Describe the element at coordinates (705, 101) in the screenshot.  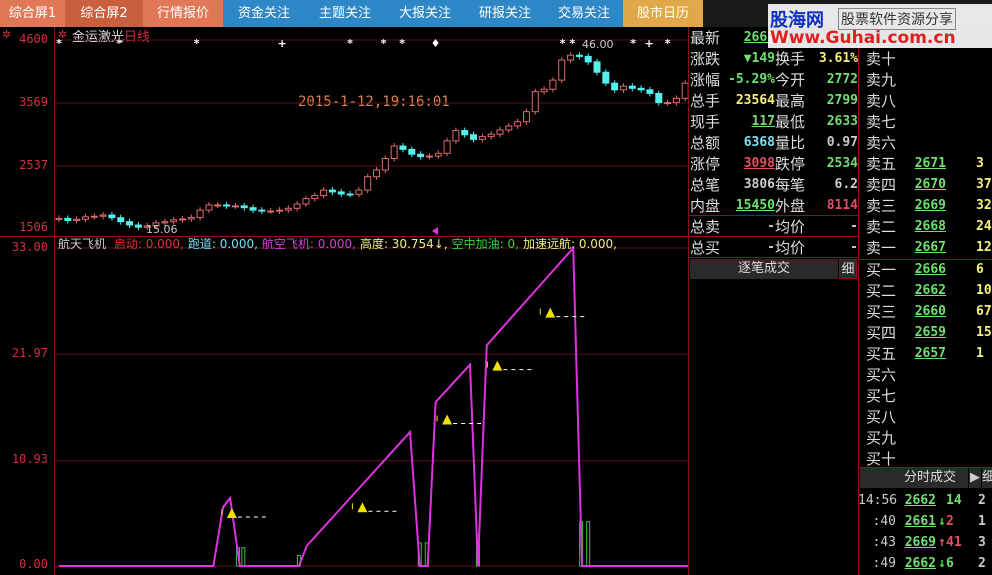
I see `quote-label: 总手` at that location.